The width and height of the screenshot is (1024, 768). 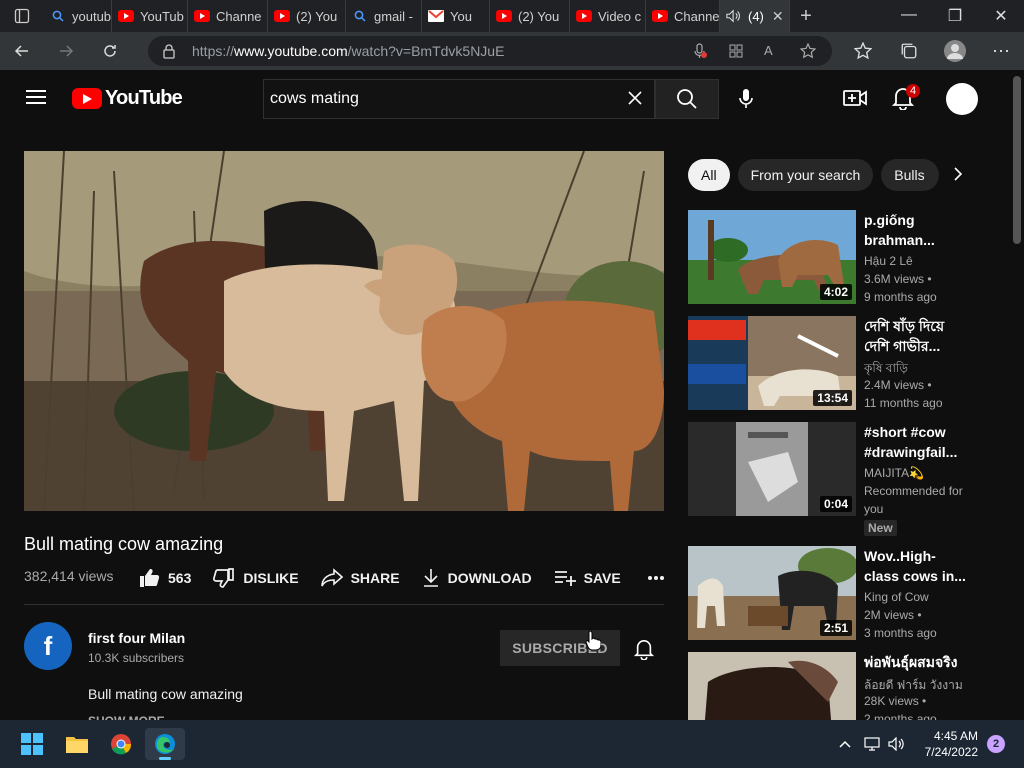 I want to click on settings-more-icon: ⋯, so click(x=1001, y=51).